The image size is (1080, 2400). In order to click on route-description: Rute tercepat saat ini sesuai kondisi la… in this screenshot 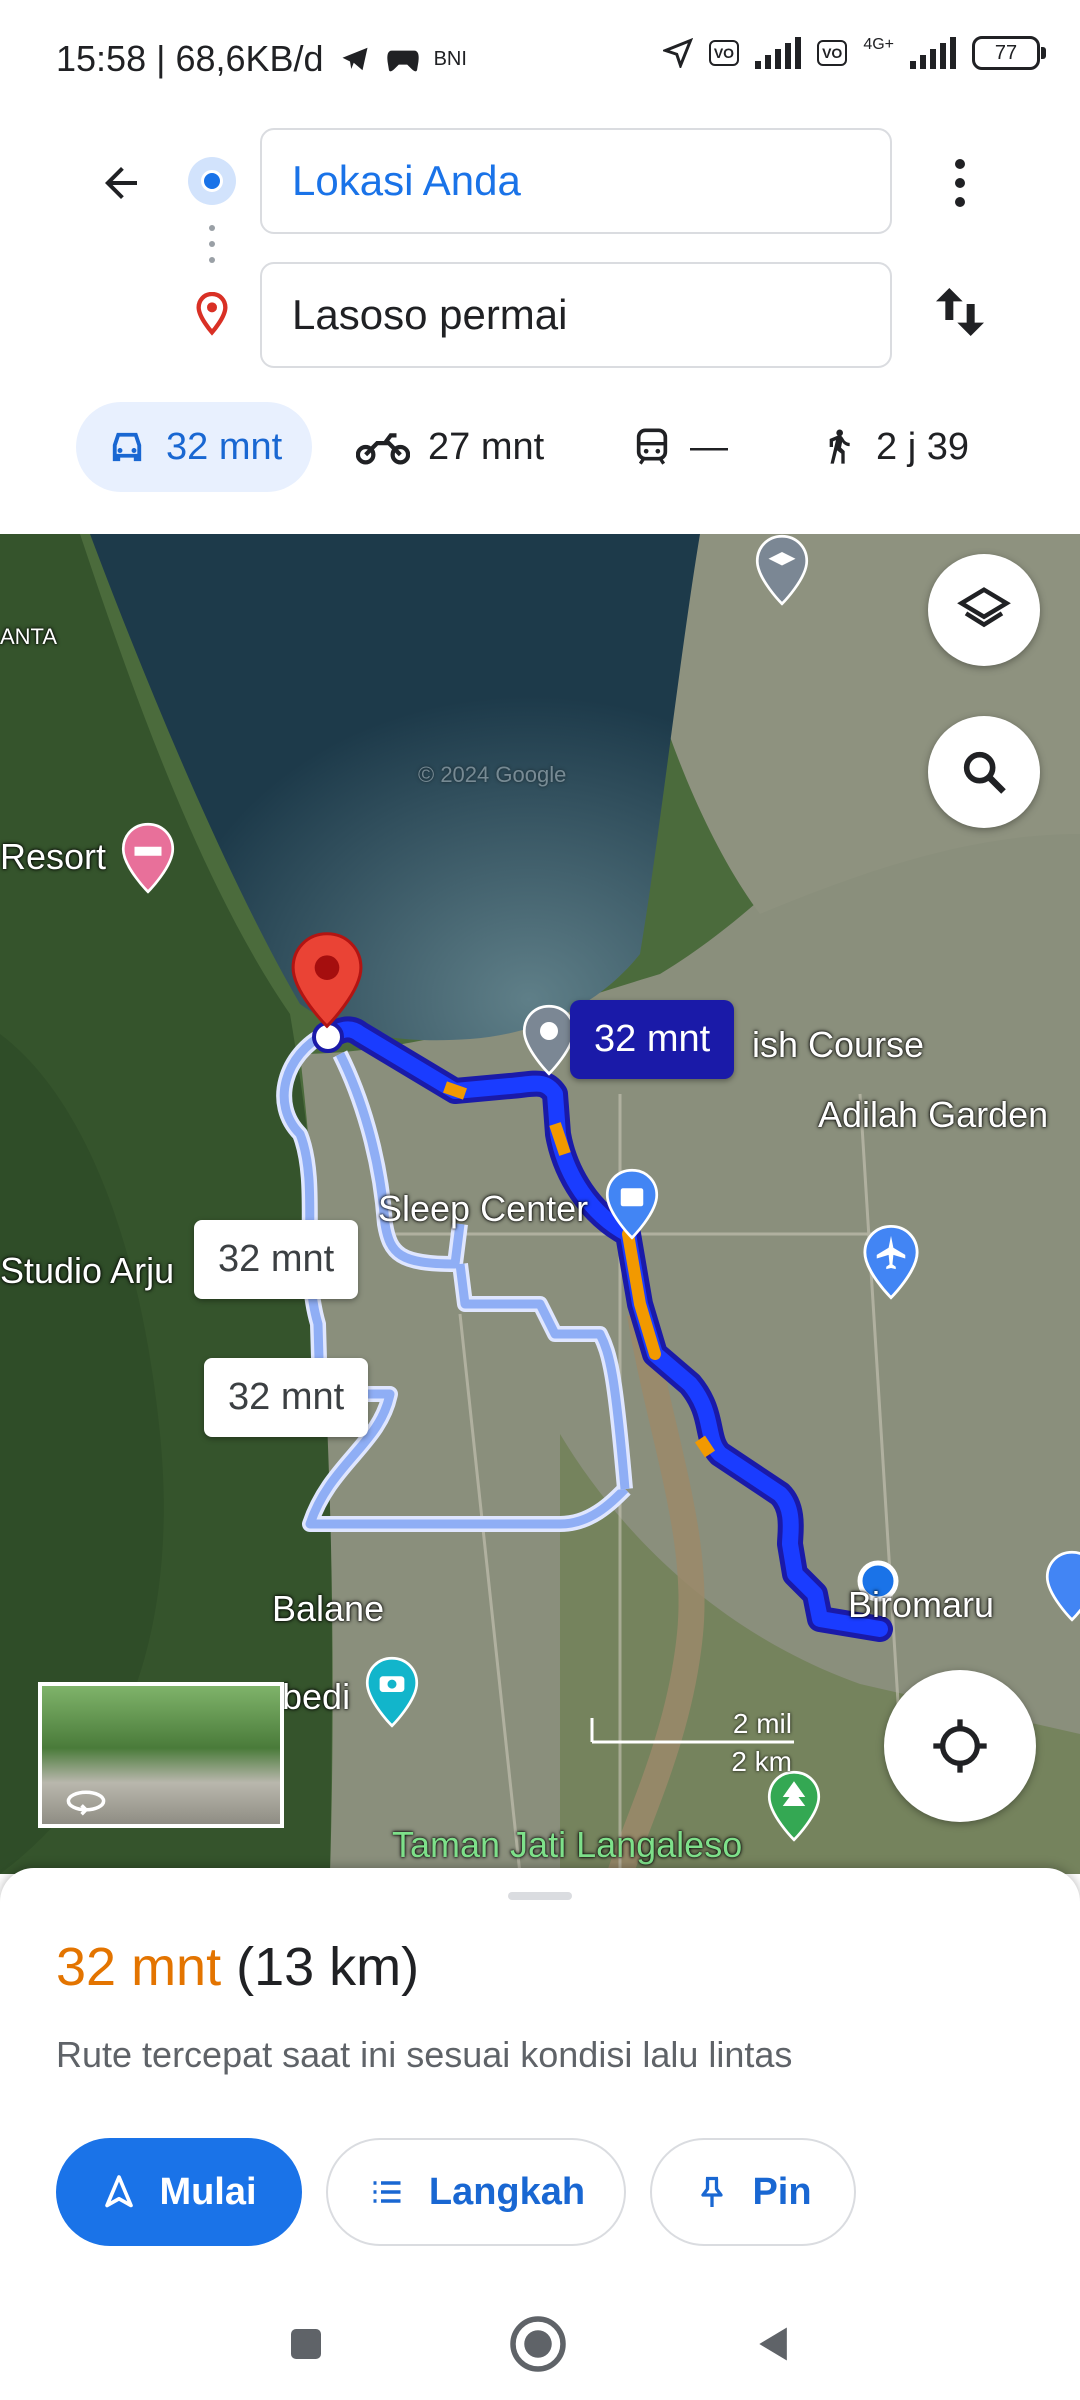, I will do `click(424, 2054)`.